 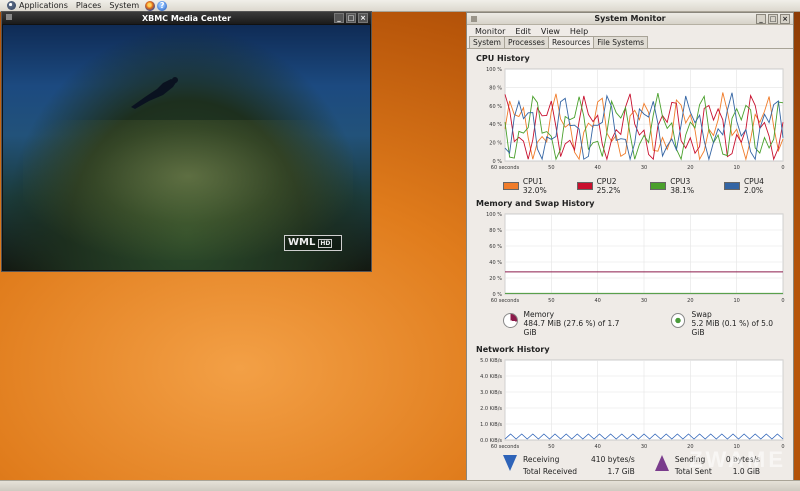 I want to click on network-x-tick: 40, so click(x=597, y=447).